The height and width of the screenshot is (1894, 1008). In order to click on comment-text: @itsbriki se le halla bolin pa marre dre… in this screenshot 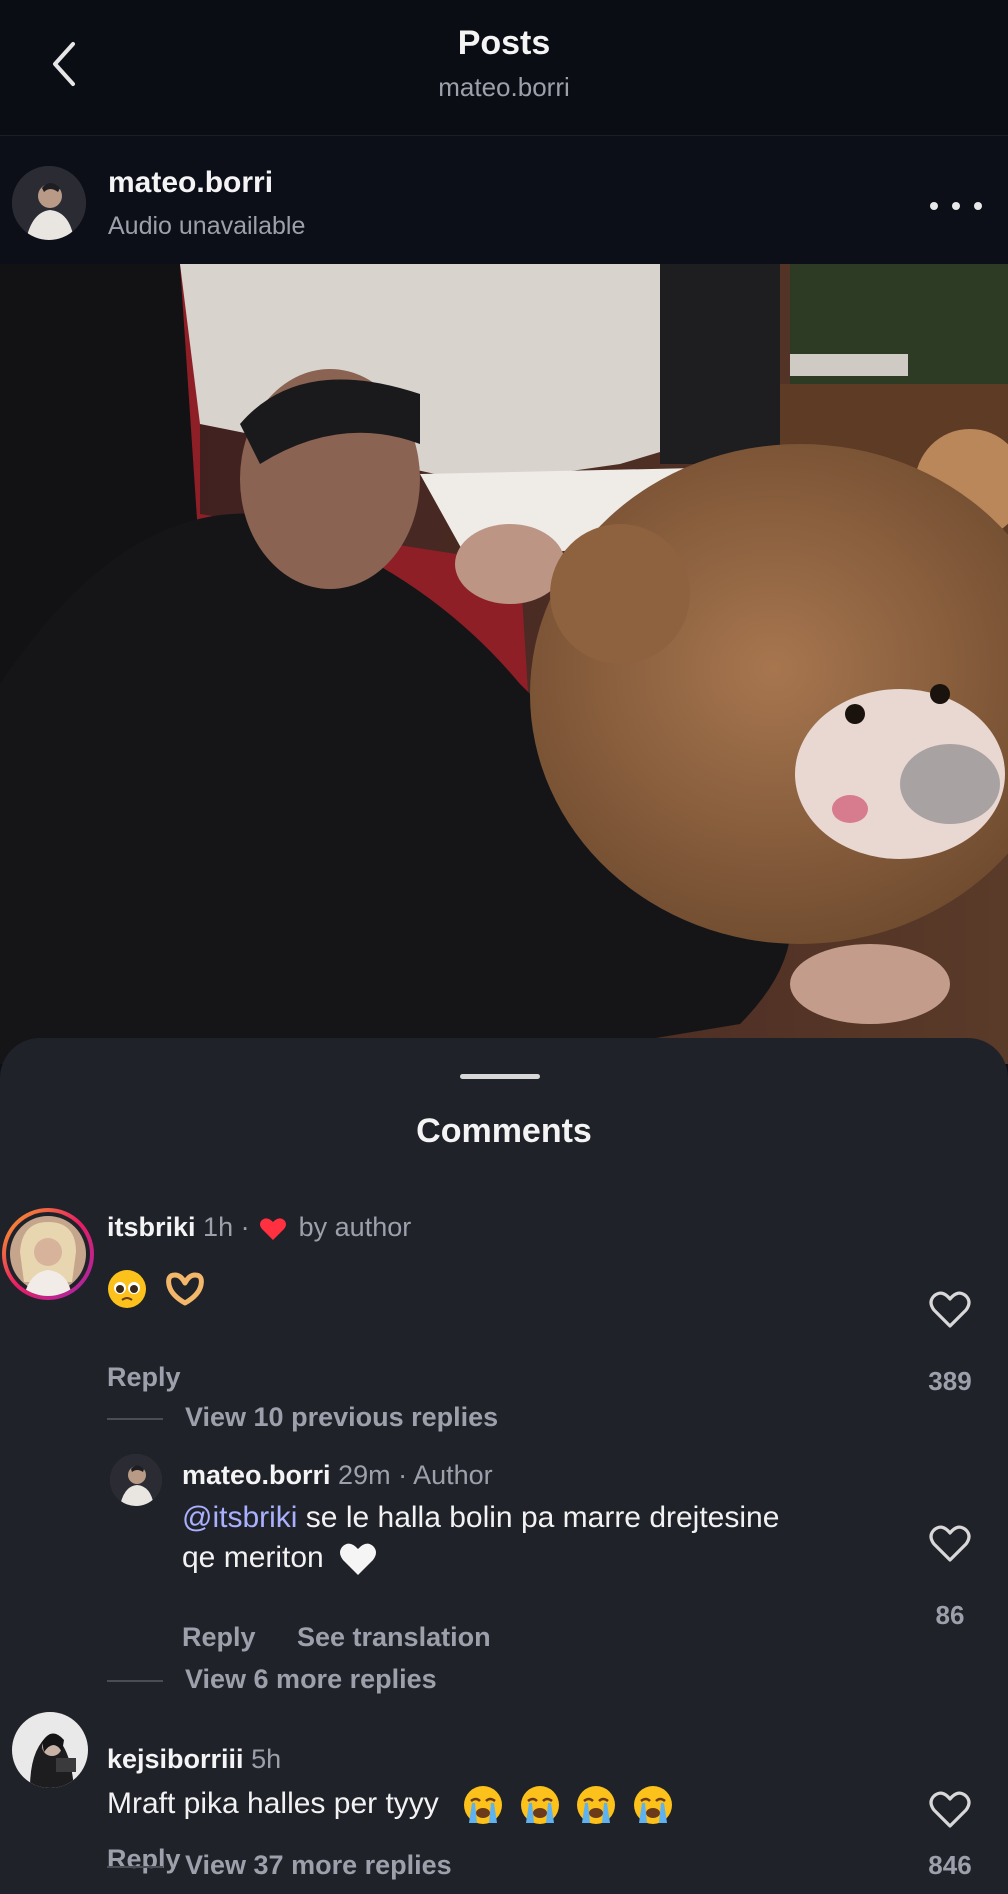, I will do `click(532, 1538)`.